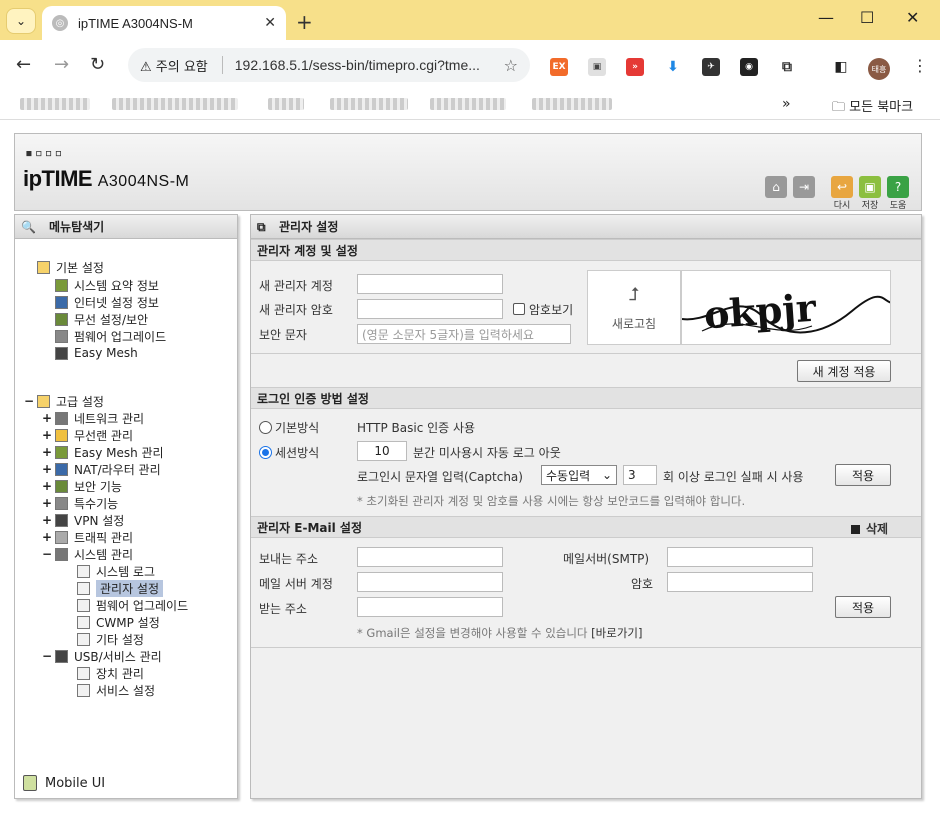 The width and height of the screenshot is (940, 814). I want to click on extensions-puzzle-icon: ⧉, so click(787, 67).